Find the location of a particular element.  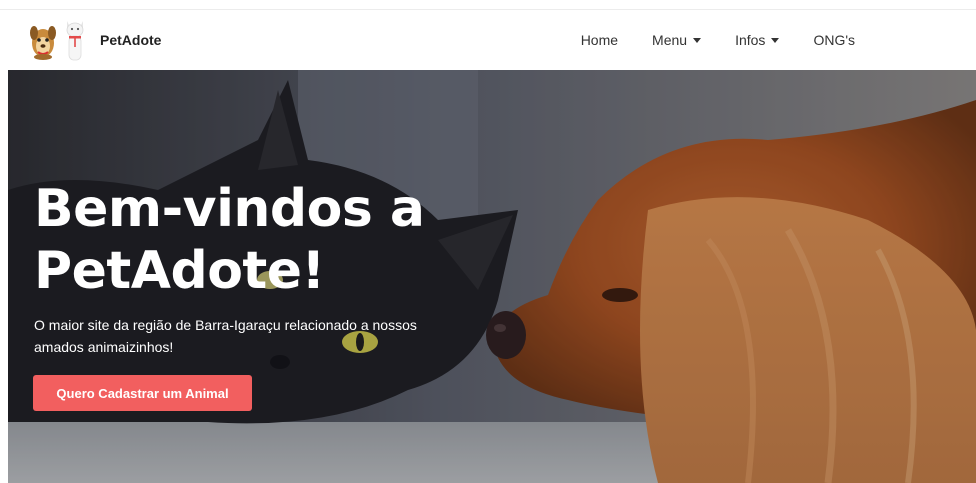

nav-item-label: ONG's is located at coordinates (834, 40).